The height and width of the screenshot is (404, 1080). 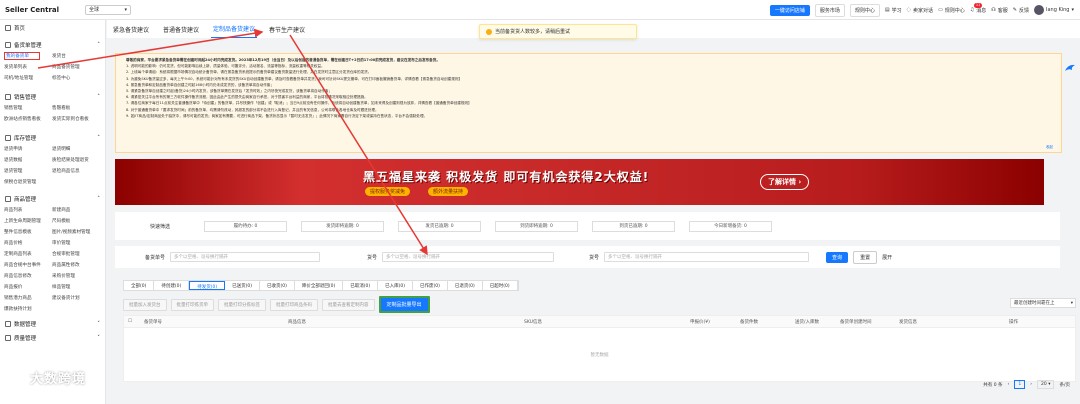 I want to click on sidebar-item-qc-return: 质检结果处理退货, so click(x=76, y=160).